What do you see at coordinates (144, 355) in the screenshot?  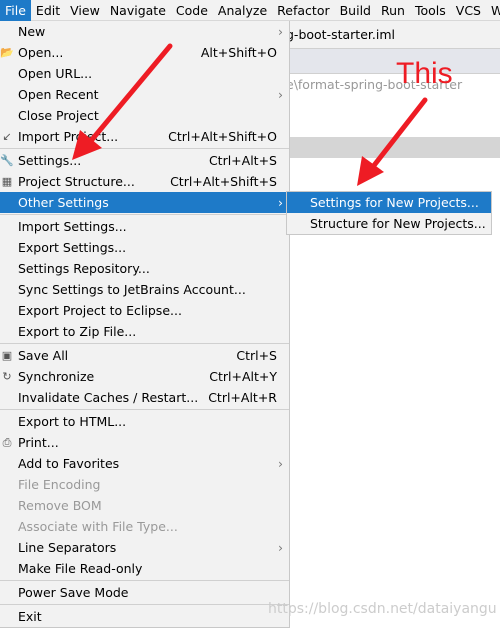 I see `menu-item-save-all: ▣ Save All Ctrl+S` at bounding box center [144, 355].